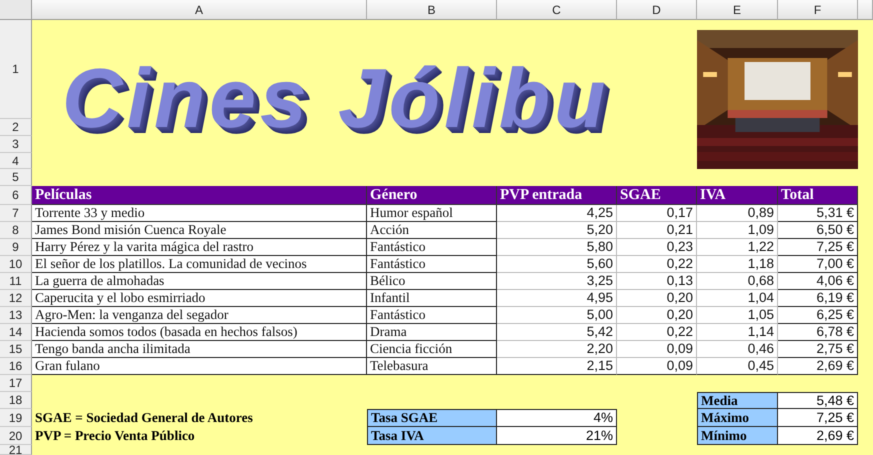  I want to click on table-cell: 6,25 €, so click(818, 315).